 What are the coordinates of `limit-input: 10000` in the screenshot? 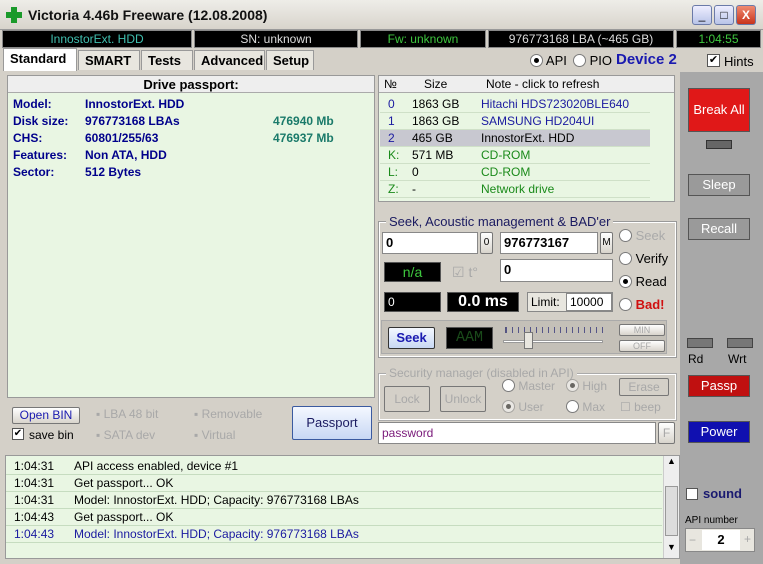 It's located at (589, 302).